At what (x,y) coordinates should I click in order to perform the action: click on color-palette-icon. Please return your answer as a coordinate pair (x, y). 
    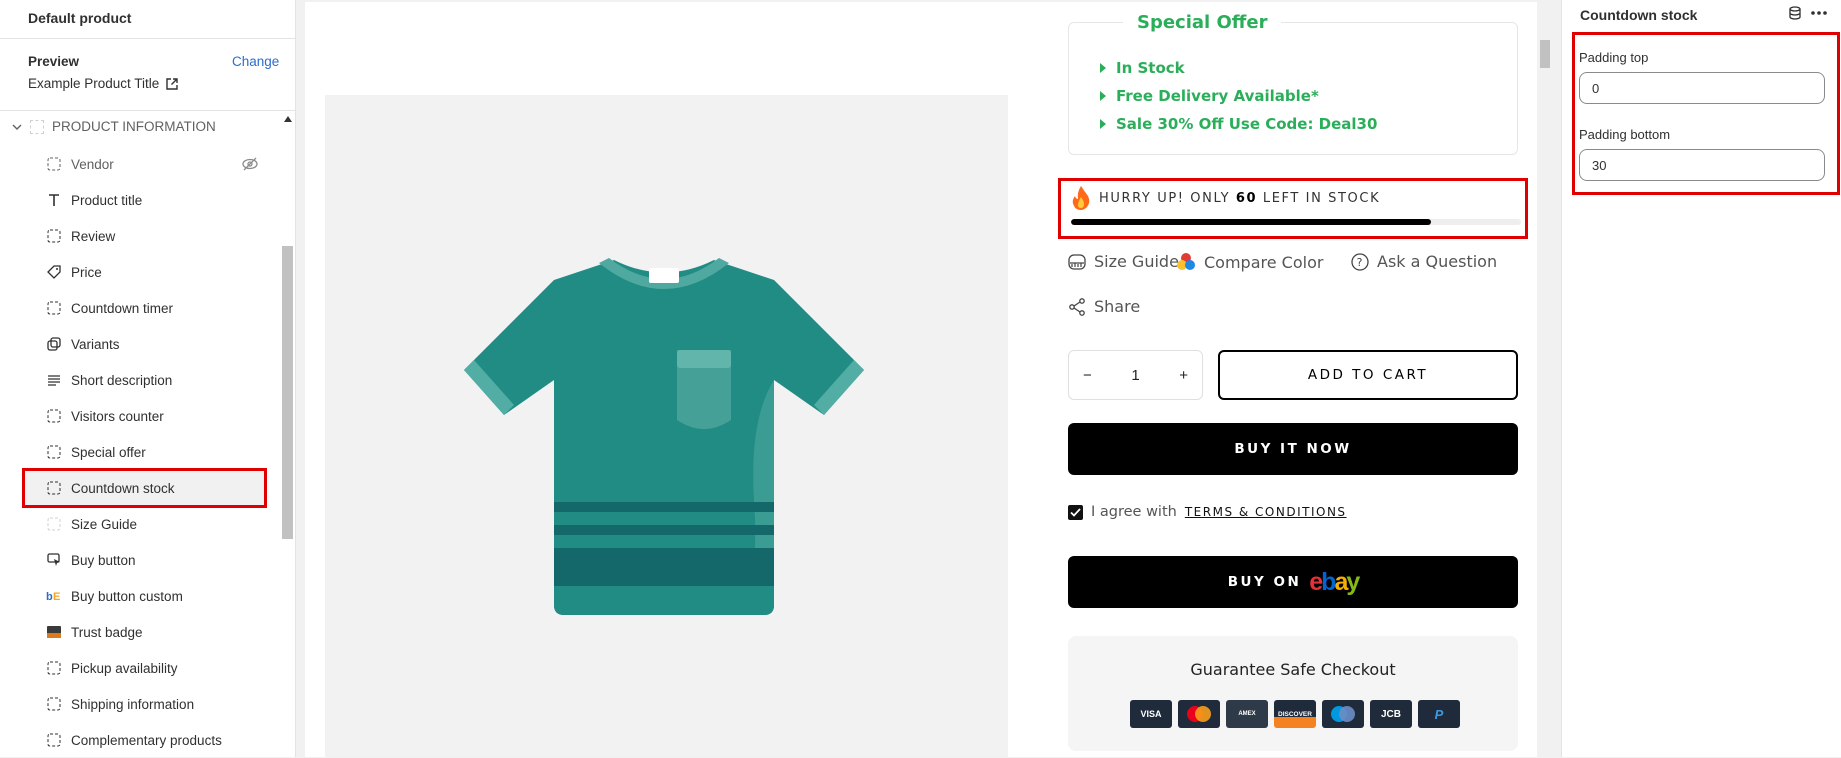
    Looking at the image, I should click on (1186, 261).